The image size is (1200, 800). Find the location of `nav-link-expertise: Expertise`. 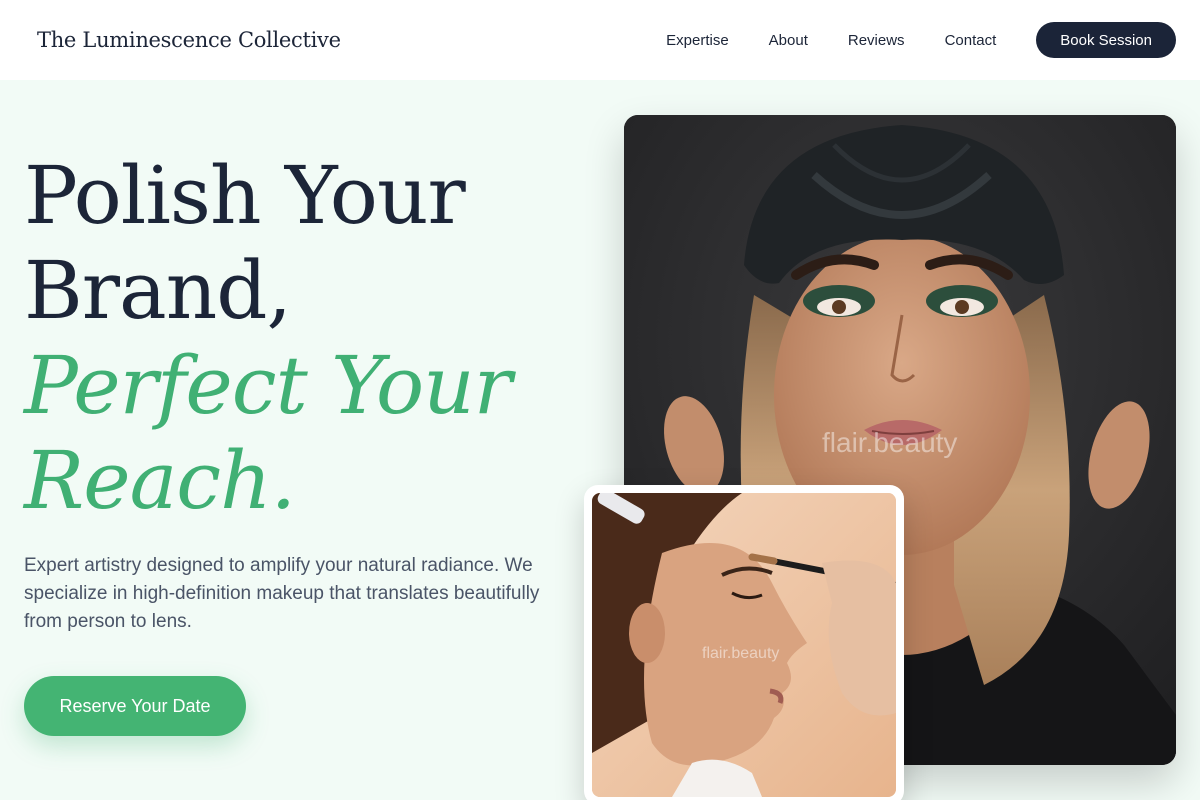

nav-link-expertise: Expertise is located at coordinates (697, 40).